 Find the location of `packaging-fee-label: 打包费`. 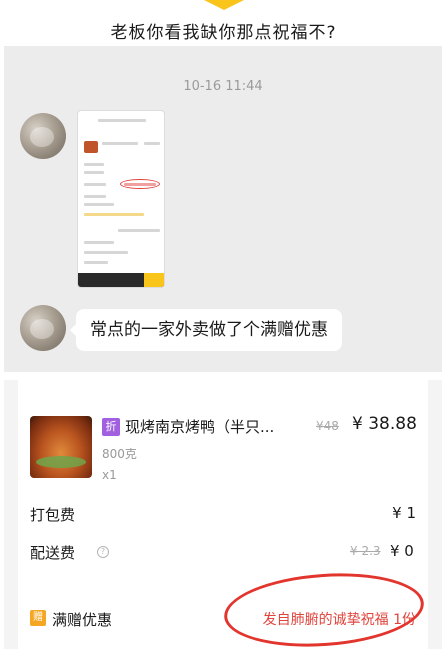

packaging-fee-label: 打包费 is located at coordinates (53, 515).